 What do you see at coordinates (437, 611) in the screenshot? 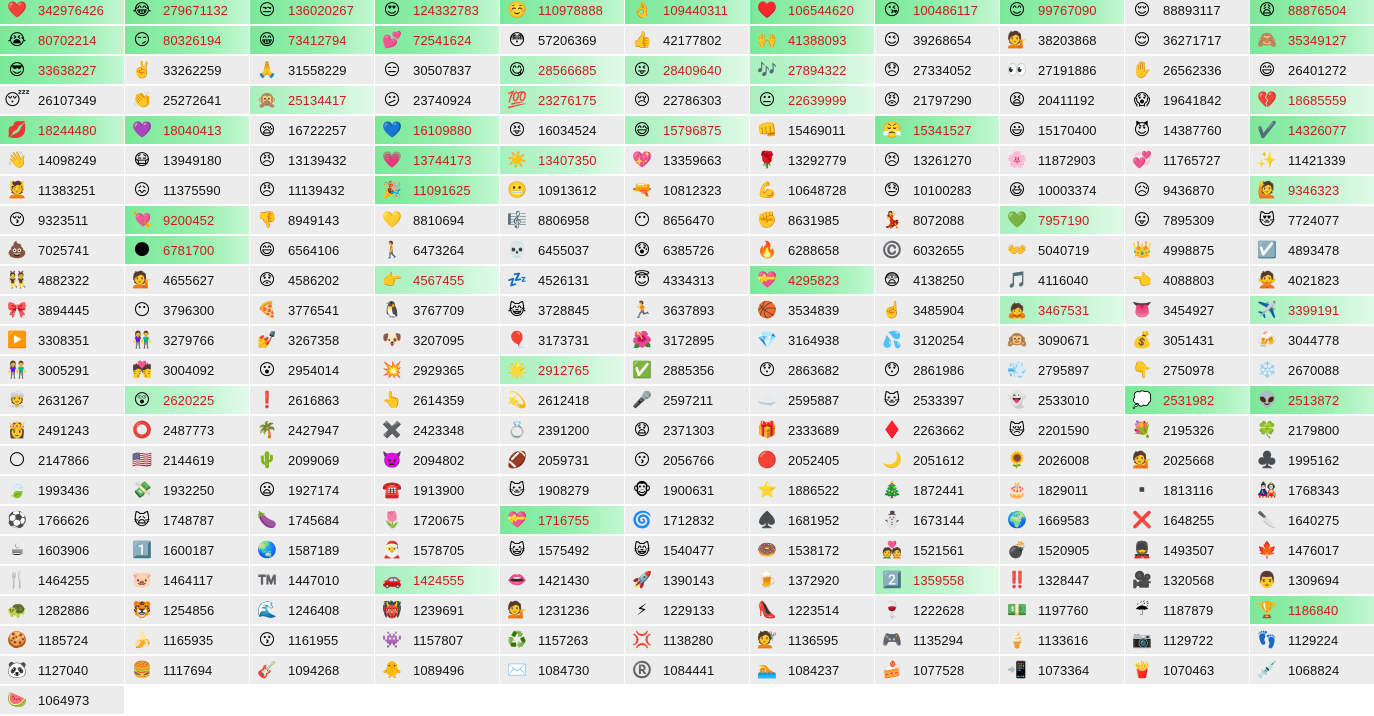
I see `emoji-count-cell: 👹 1239691` at bounding box center [437, 611].